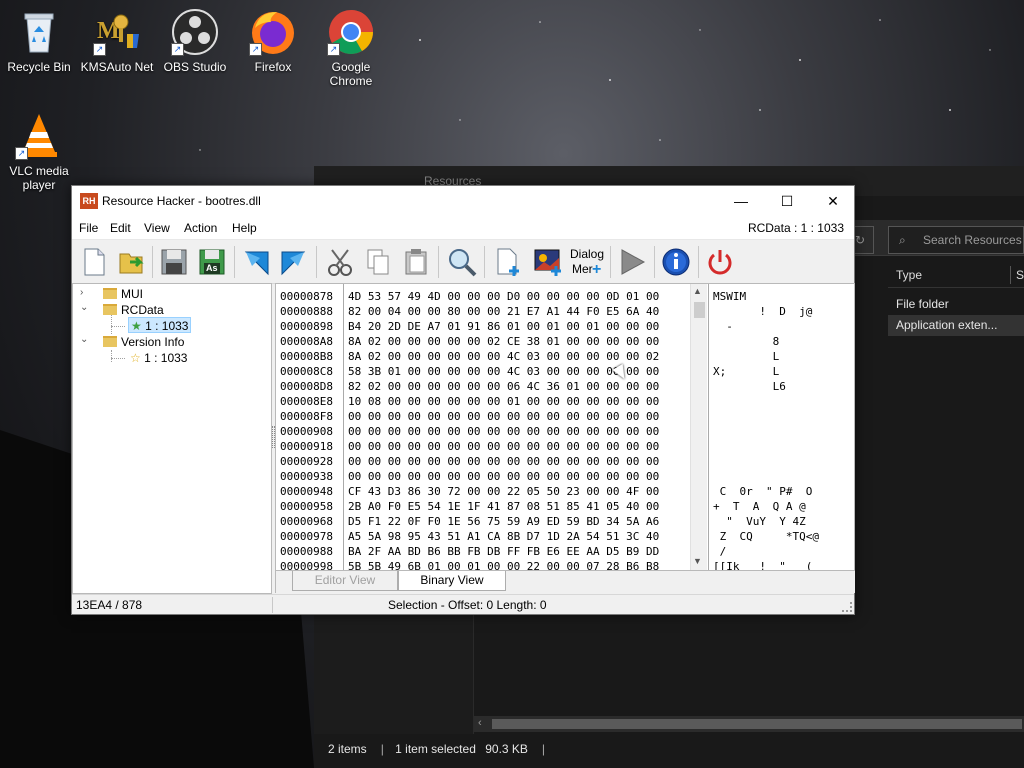 The height and width of the screenshot is (768, 1024). Describe the element at coordinates (697, 561) in the screenshot. I see `scroll-down-icon: ▼` at that location.